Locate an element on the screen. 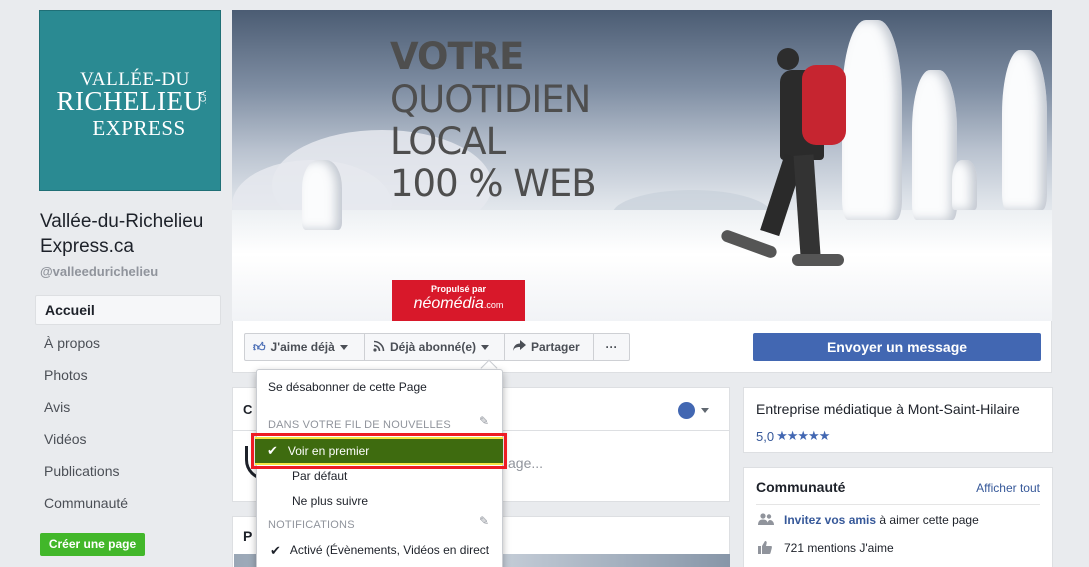 This screenshot has width=1089, height=567. more-dots-icon: ··· is located at coordinates (611, 347).